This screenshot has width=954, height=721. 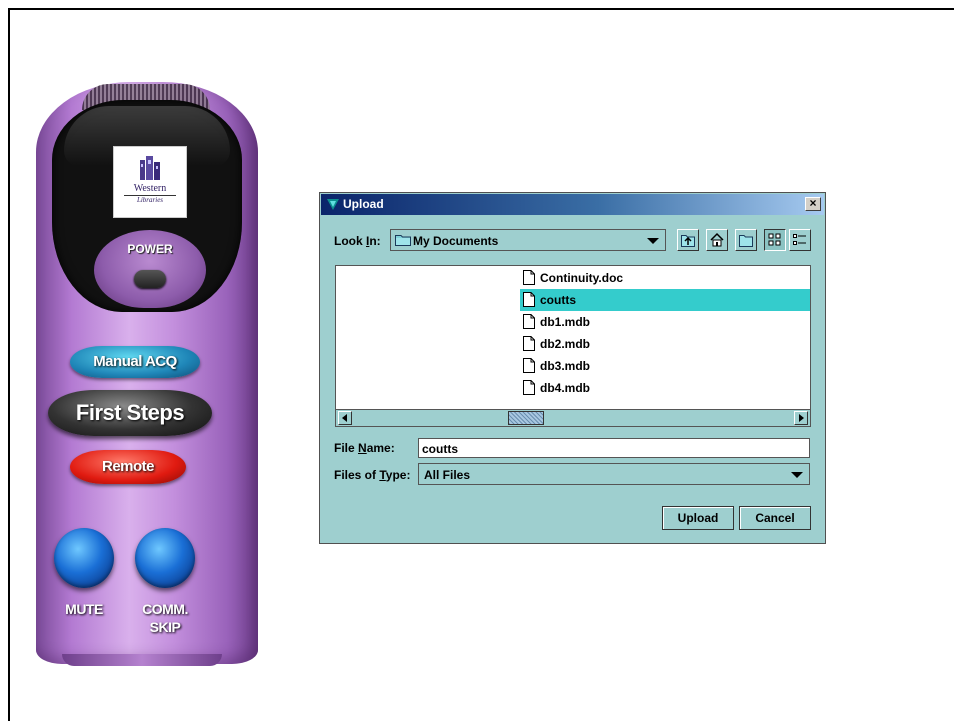 What do you see at coordinates (614, 474) in the screenshot?
I see `files-of-type-combo: All Files` at bounding box center [614, 474].